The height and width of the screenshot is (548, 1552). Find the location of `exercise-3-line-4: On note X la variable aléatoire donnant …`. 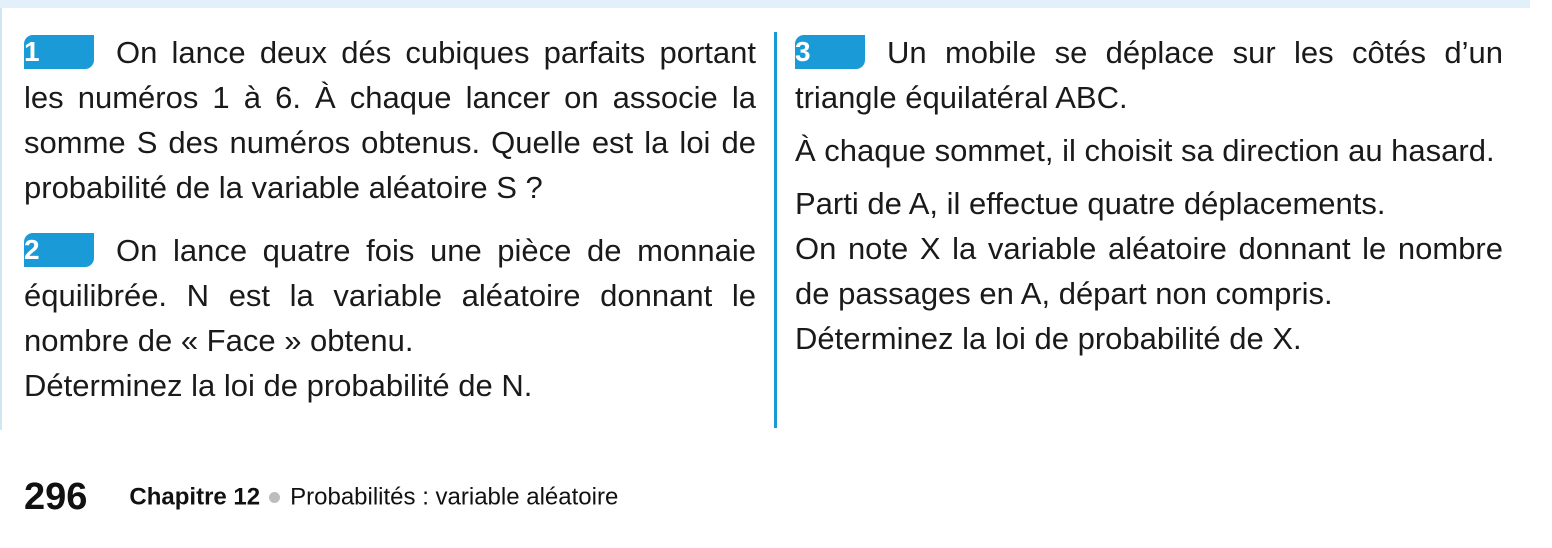

exercise-3-line-4: On note X la variable aléatoire donnant … is located at coordinates (1149, 271).